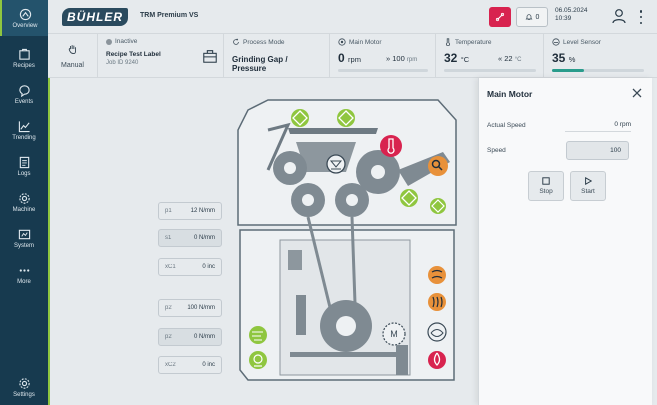 The height and width of the screenshot is (405, 657). Describe the element at coordinates (490, 70) in the screenshot. I see `temperature-bar` at that location.